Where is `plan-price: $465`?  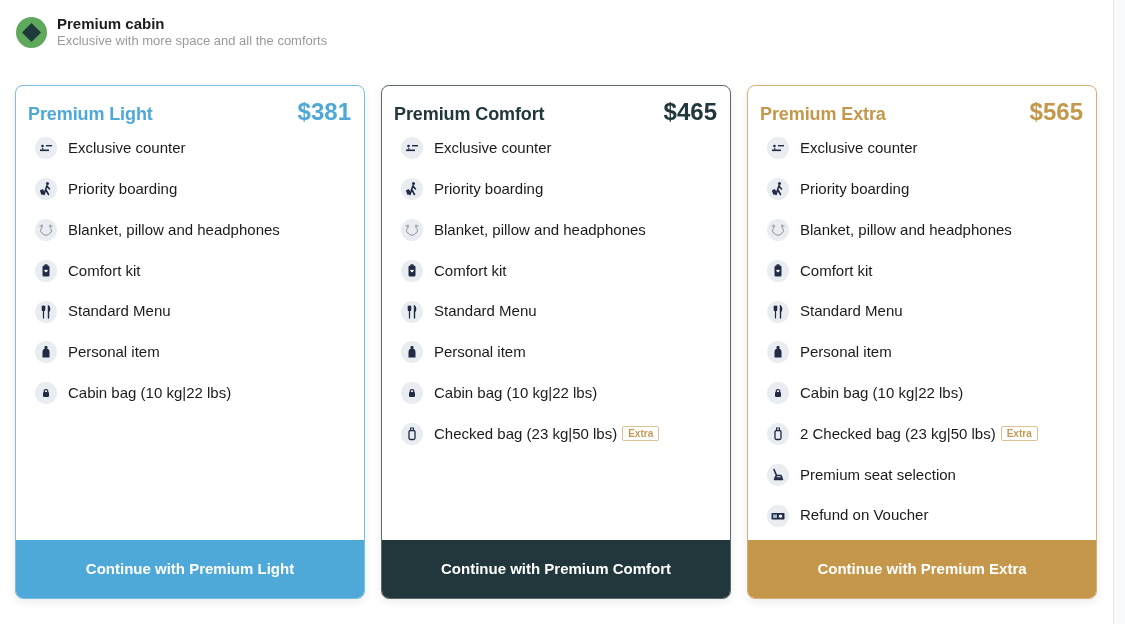
plan-price: $465 is located at coordinates (690, 112).